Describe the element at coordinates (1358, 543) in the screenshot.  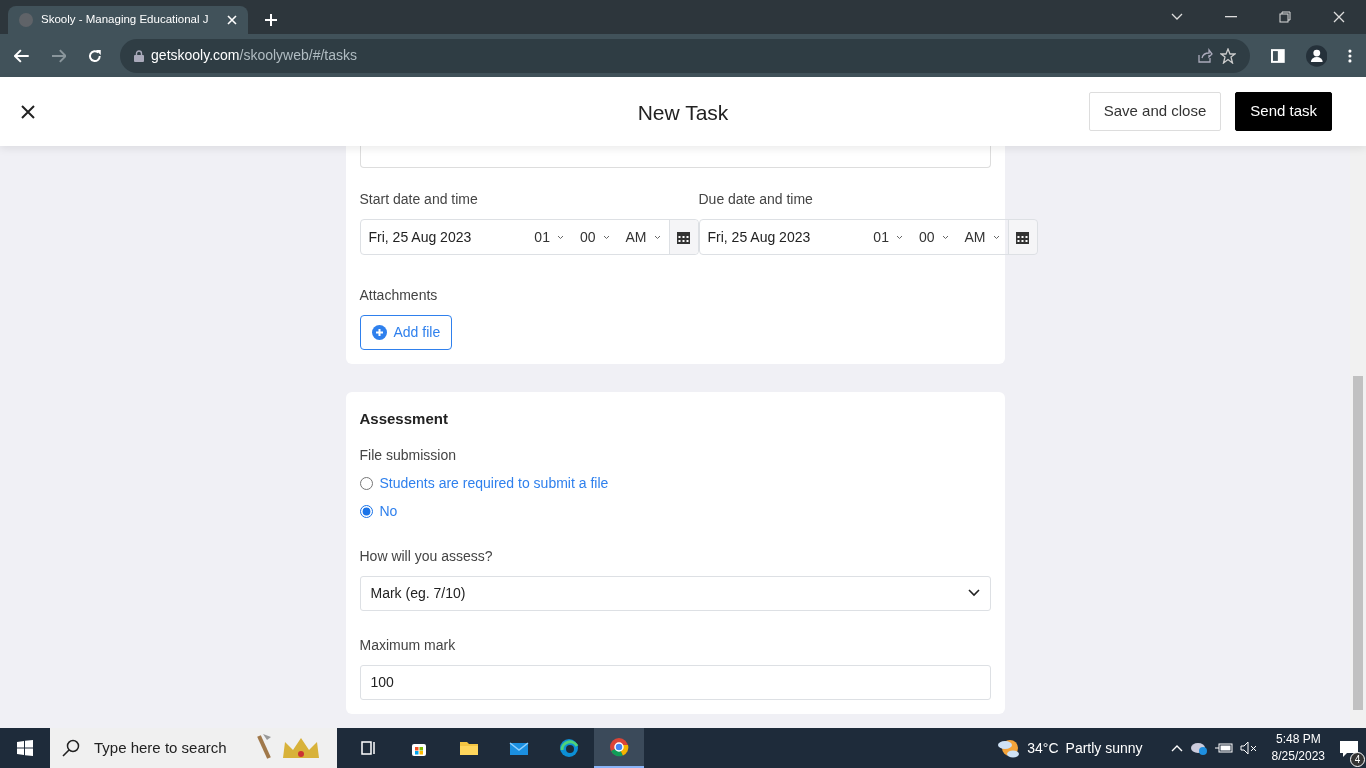
I see `scrollbar-thumb` at that location.